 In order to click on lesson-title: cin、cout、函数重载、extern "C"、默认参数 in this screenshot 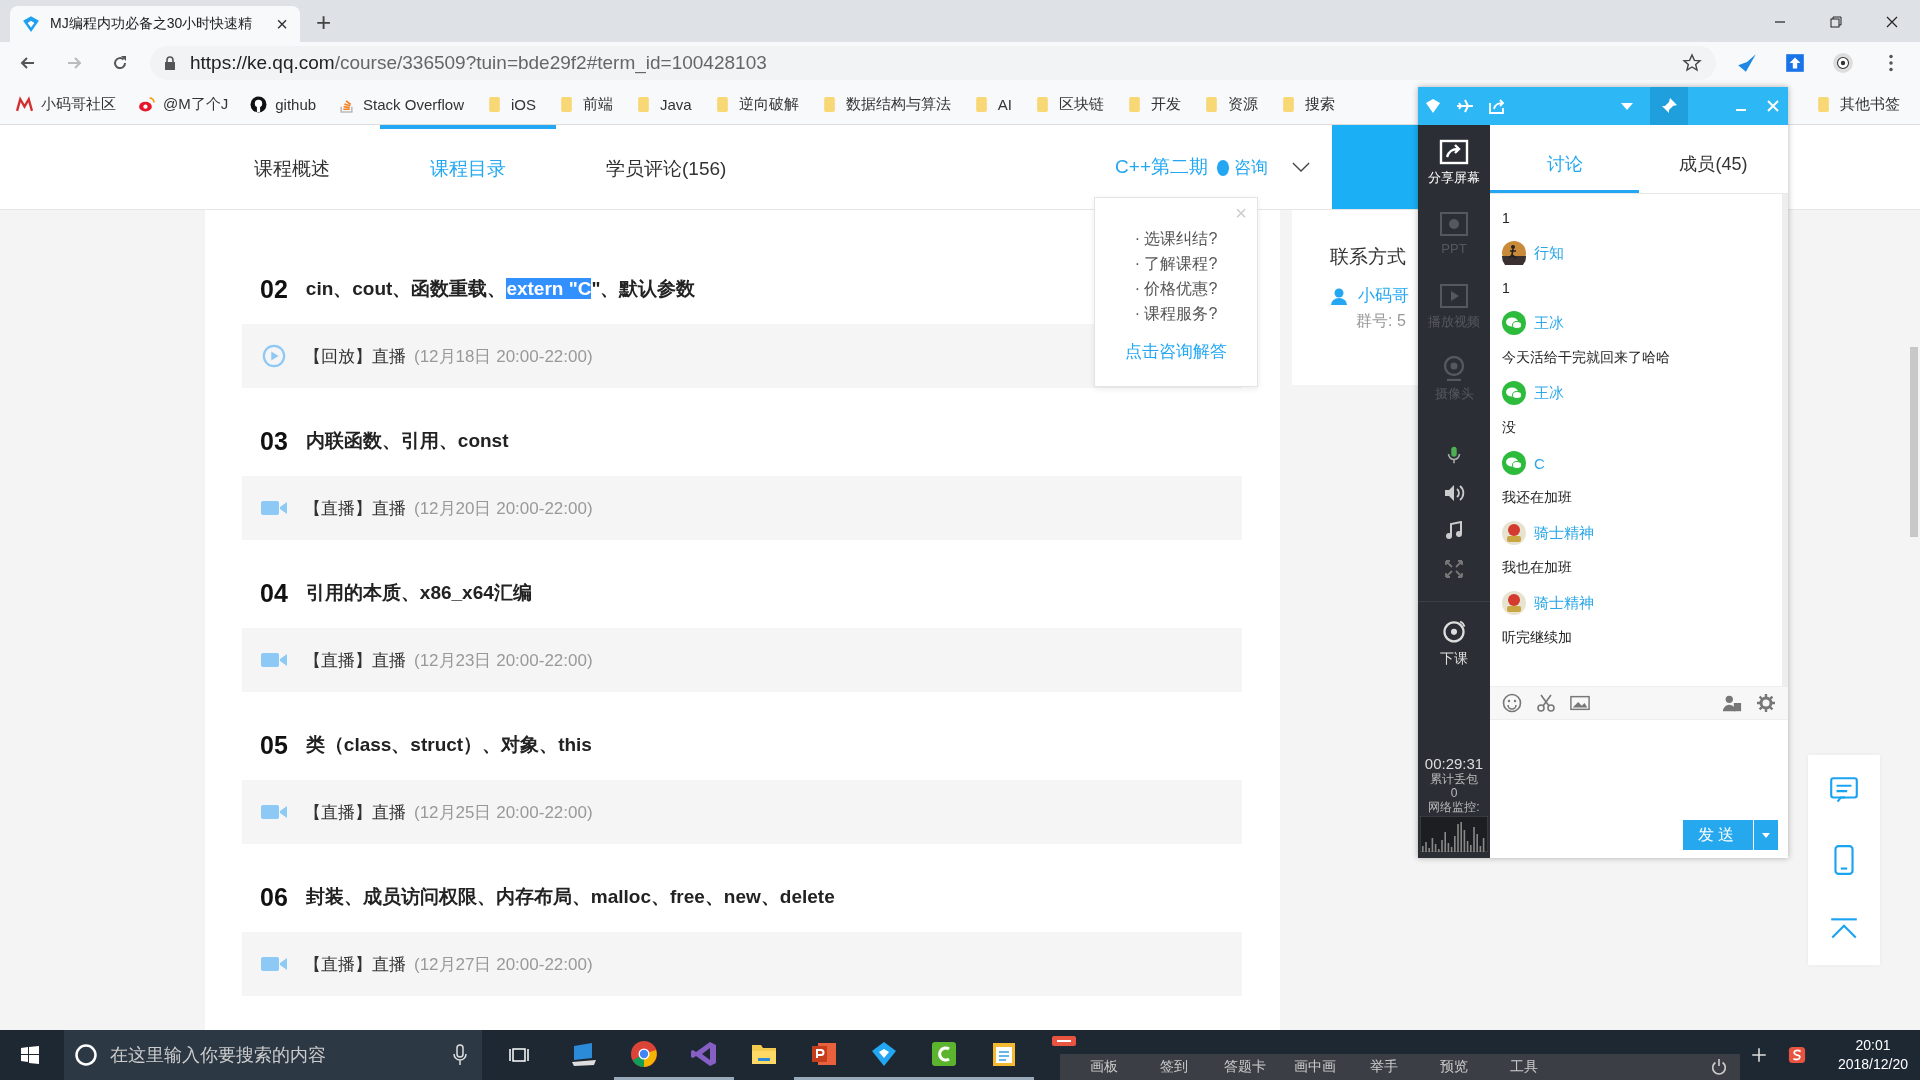, I will do `click(500, 289)`.